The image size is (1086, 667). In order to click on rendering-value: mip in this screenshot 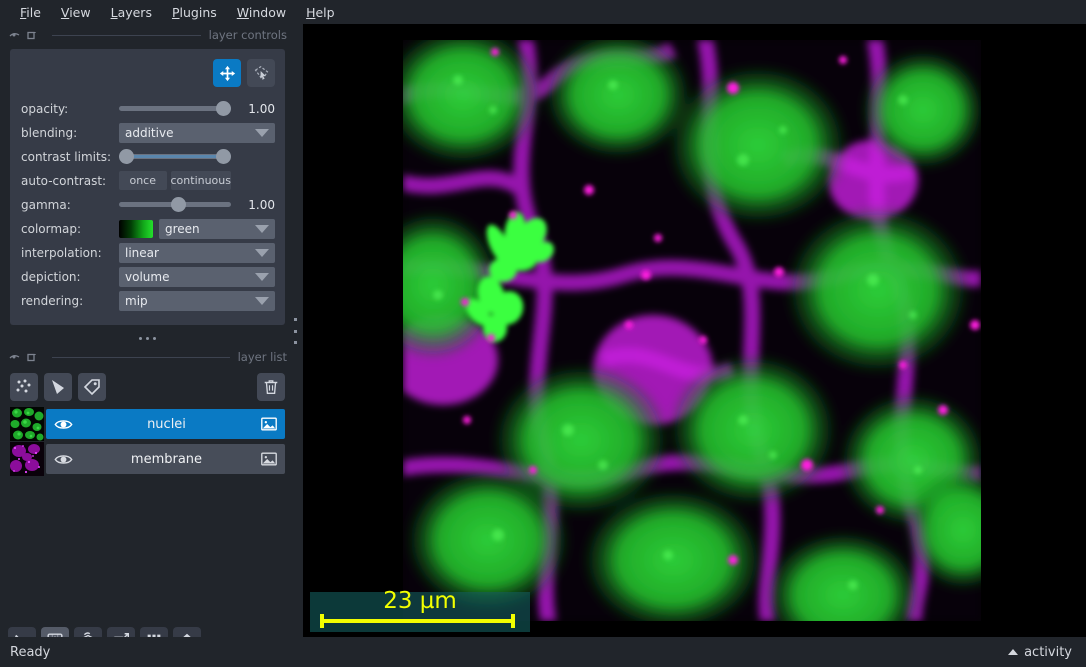, I will do `click(136, 300)`.